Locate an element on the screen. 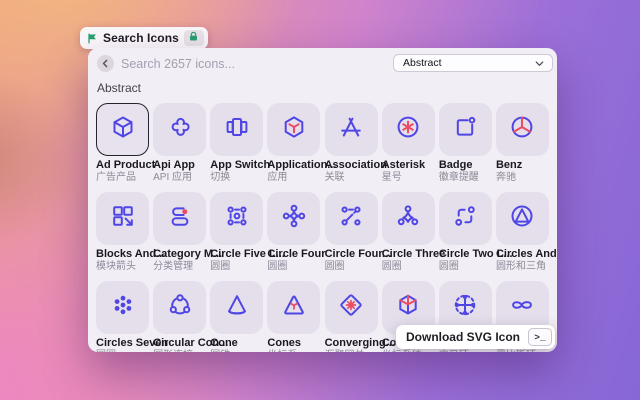 Image resolution: width=640 pixels, height=400 pixels. icon-cell: Circle Three 圆圈 is located at coordinates (413, 232).